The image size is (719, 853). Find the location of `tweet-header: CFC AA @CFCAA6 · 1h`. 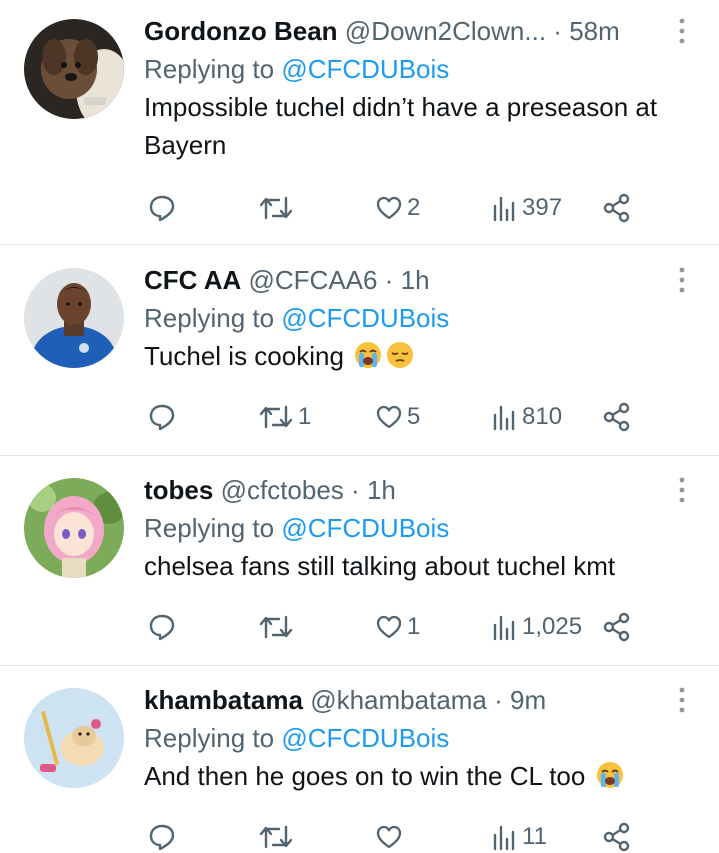

tweet-header: CFC AA @CFCAA6 · 1h is located at coordinates (421, 280).